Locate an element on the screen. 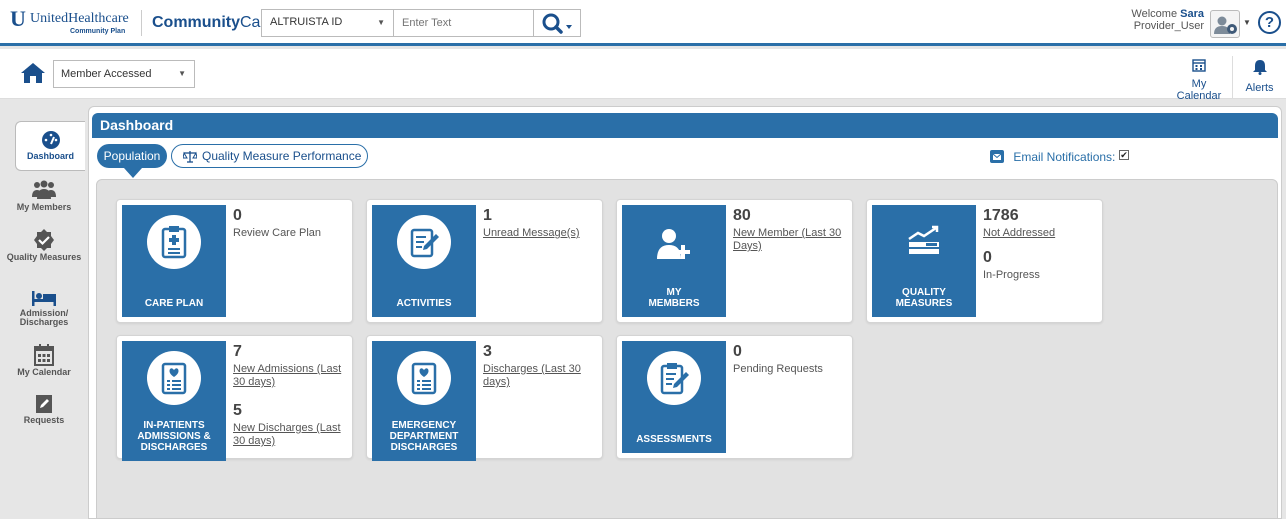  logo-name: UnitedHealthcare is located at coordinates (79, 18).